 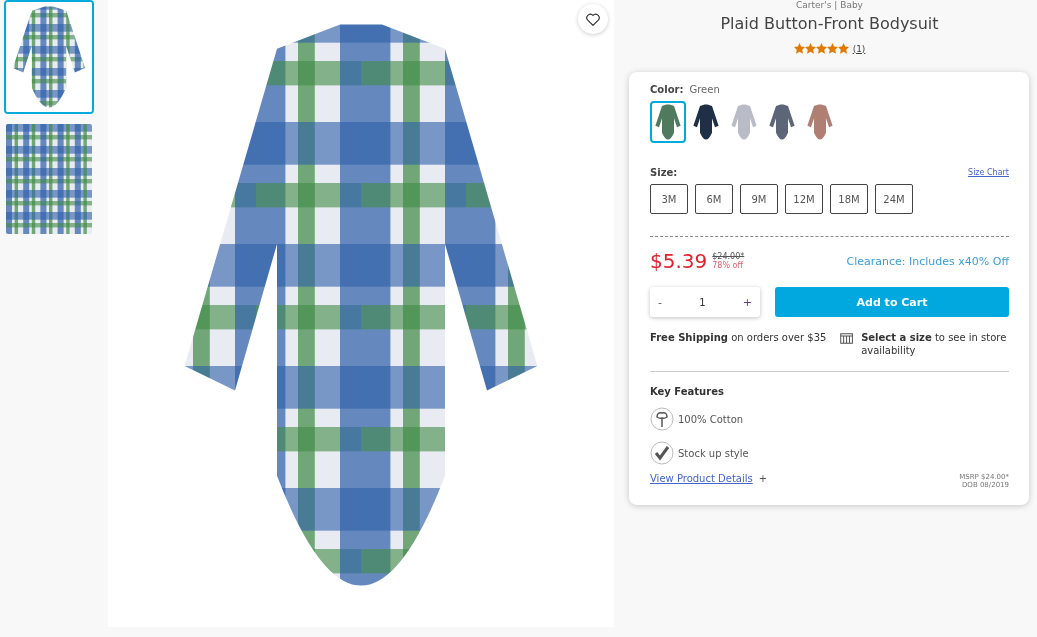 I want to click on size-label: Size:, so click(x=664, y=172).